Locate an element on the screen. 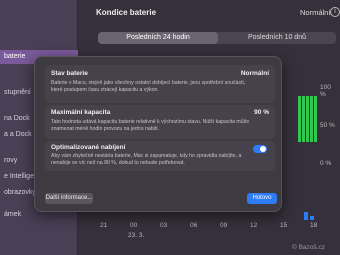 Image resolution: width=340 pixels, height=255 pixels. x-label: 00 is located at coordinates (134, 225).